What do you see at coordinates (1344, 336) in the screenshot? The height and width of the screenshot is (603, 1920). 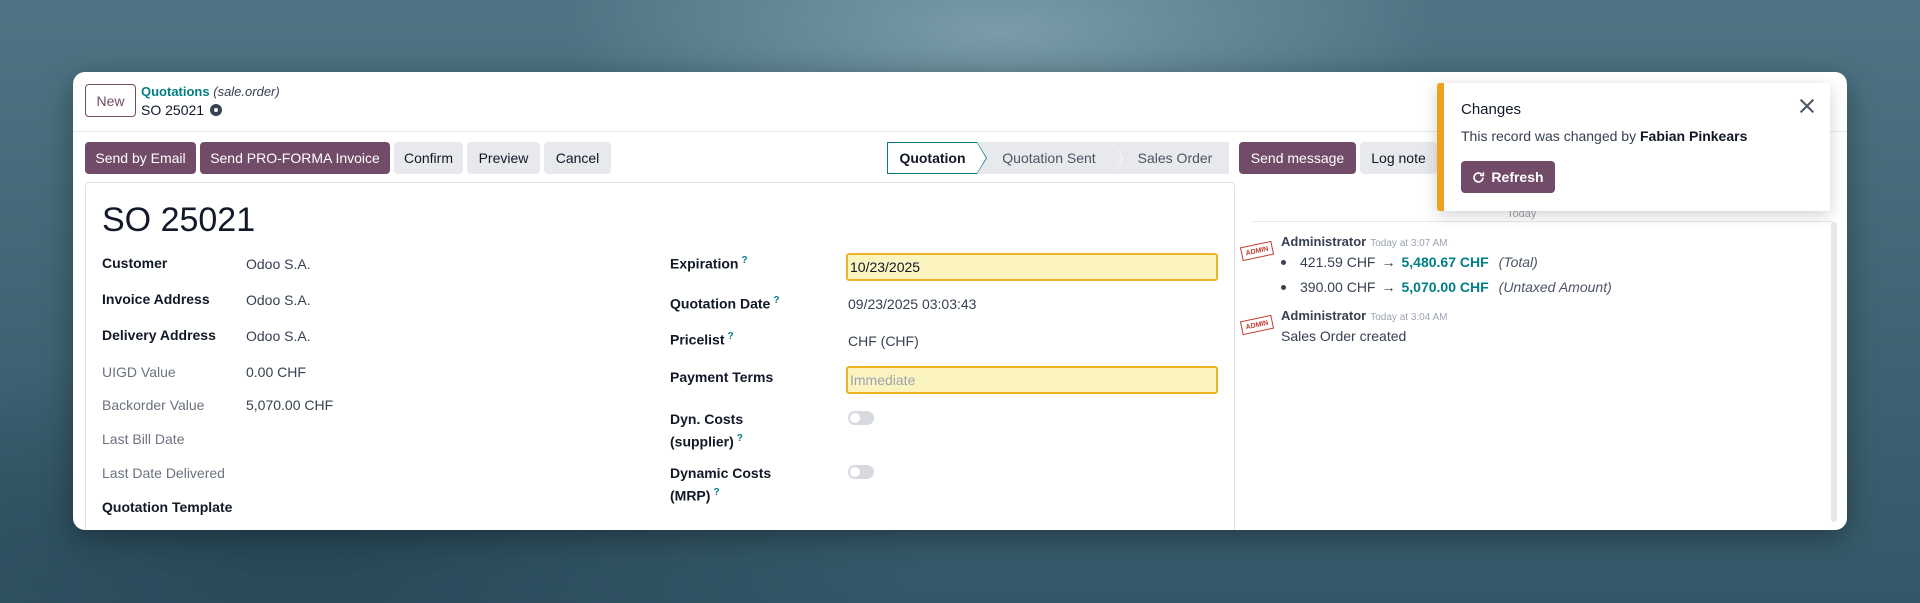 I see `message-body: Sales Order created` at bounding box center [1344, 336].